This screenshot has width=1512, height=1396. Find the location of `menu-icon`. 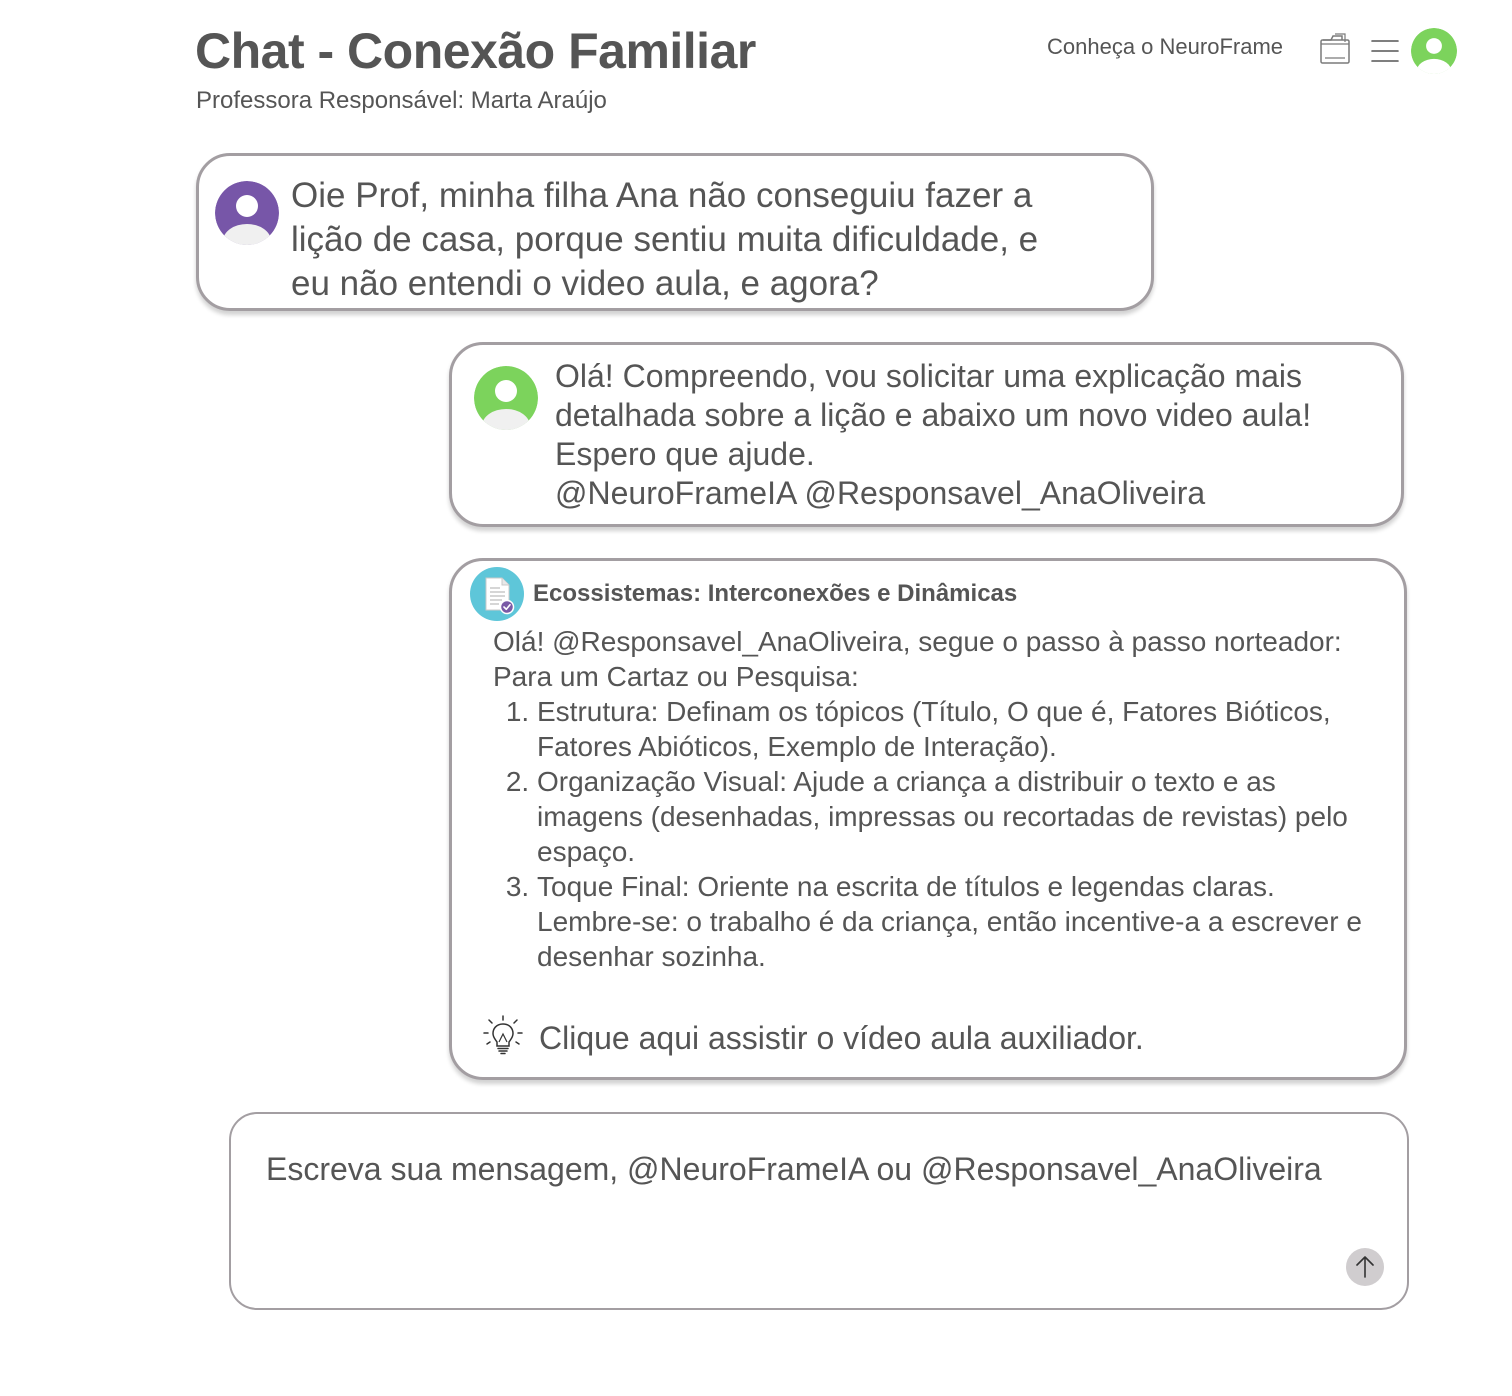

menu-icon is located at coordinates (1385, 51).